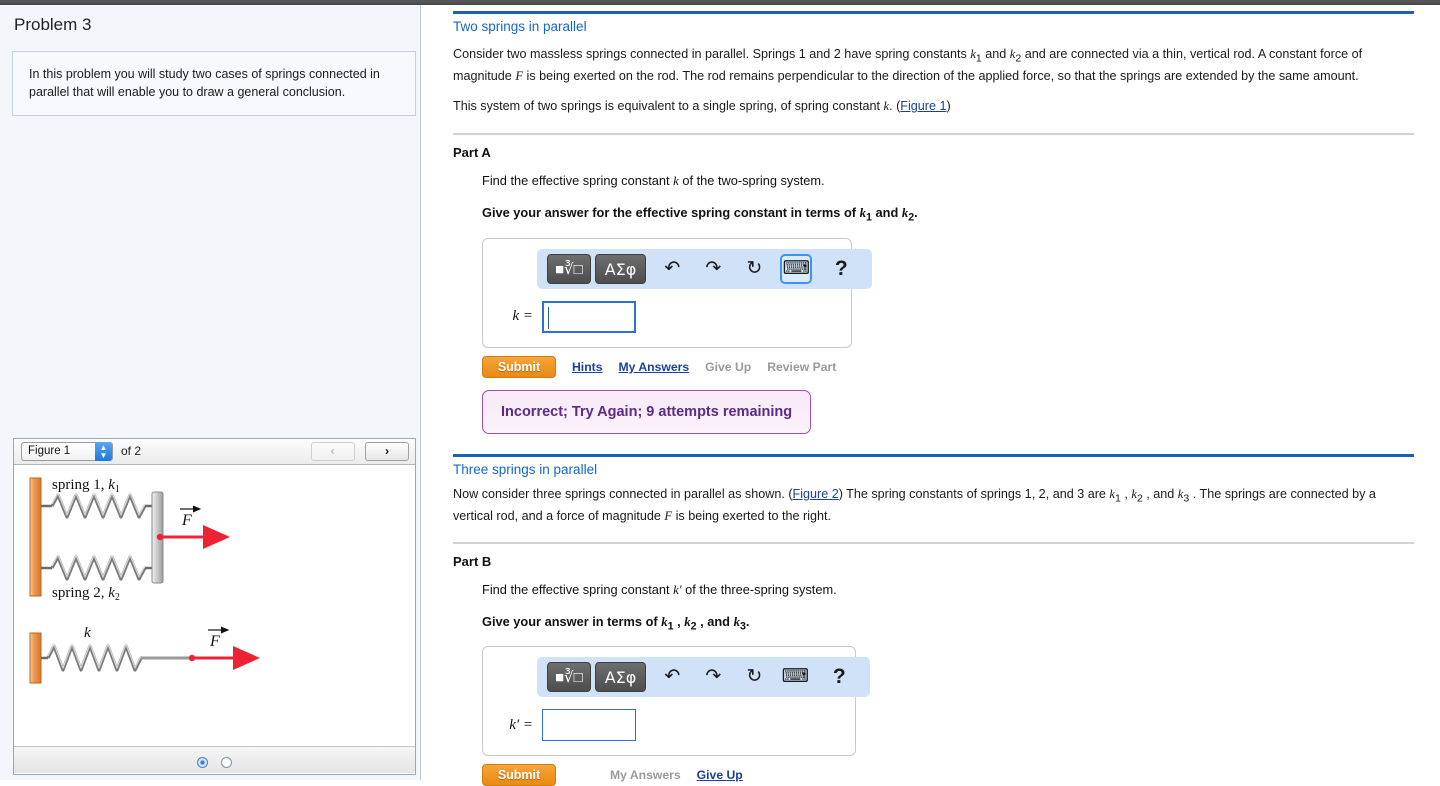 Image resolution: width=1440 pixels, height=786 pixels. I want to click on part-a-answer-input, so click(589, 316).